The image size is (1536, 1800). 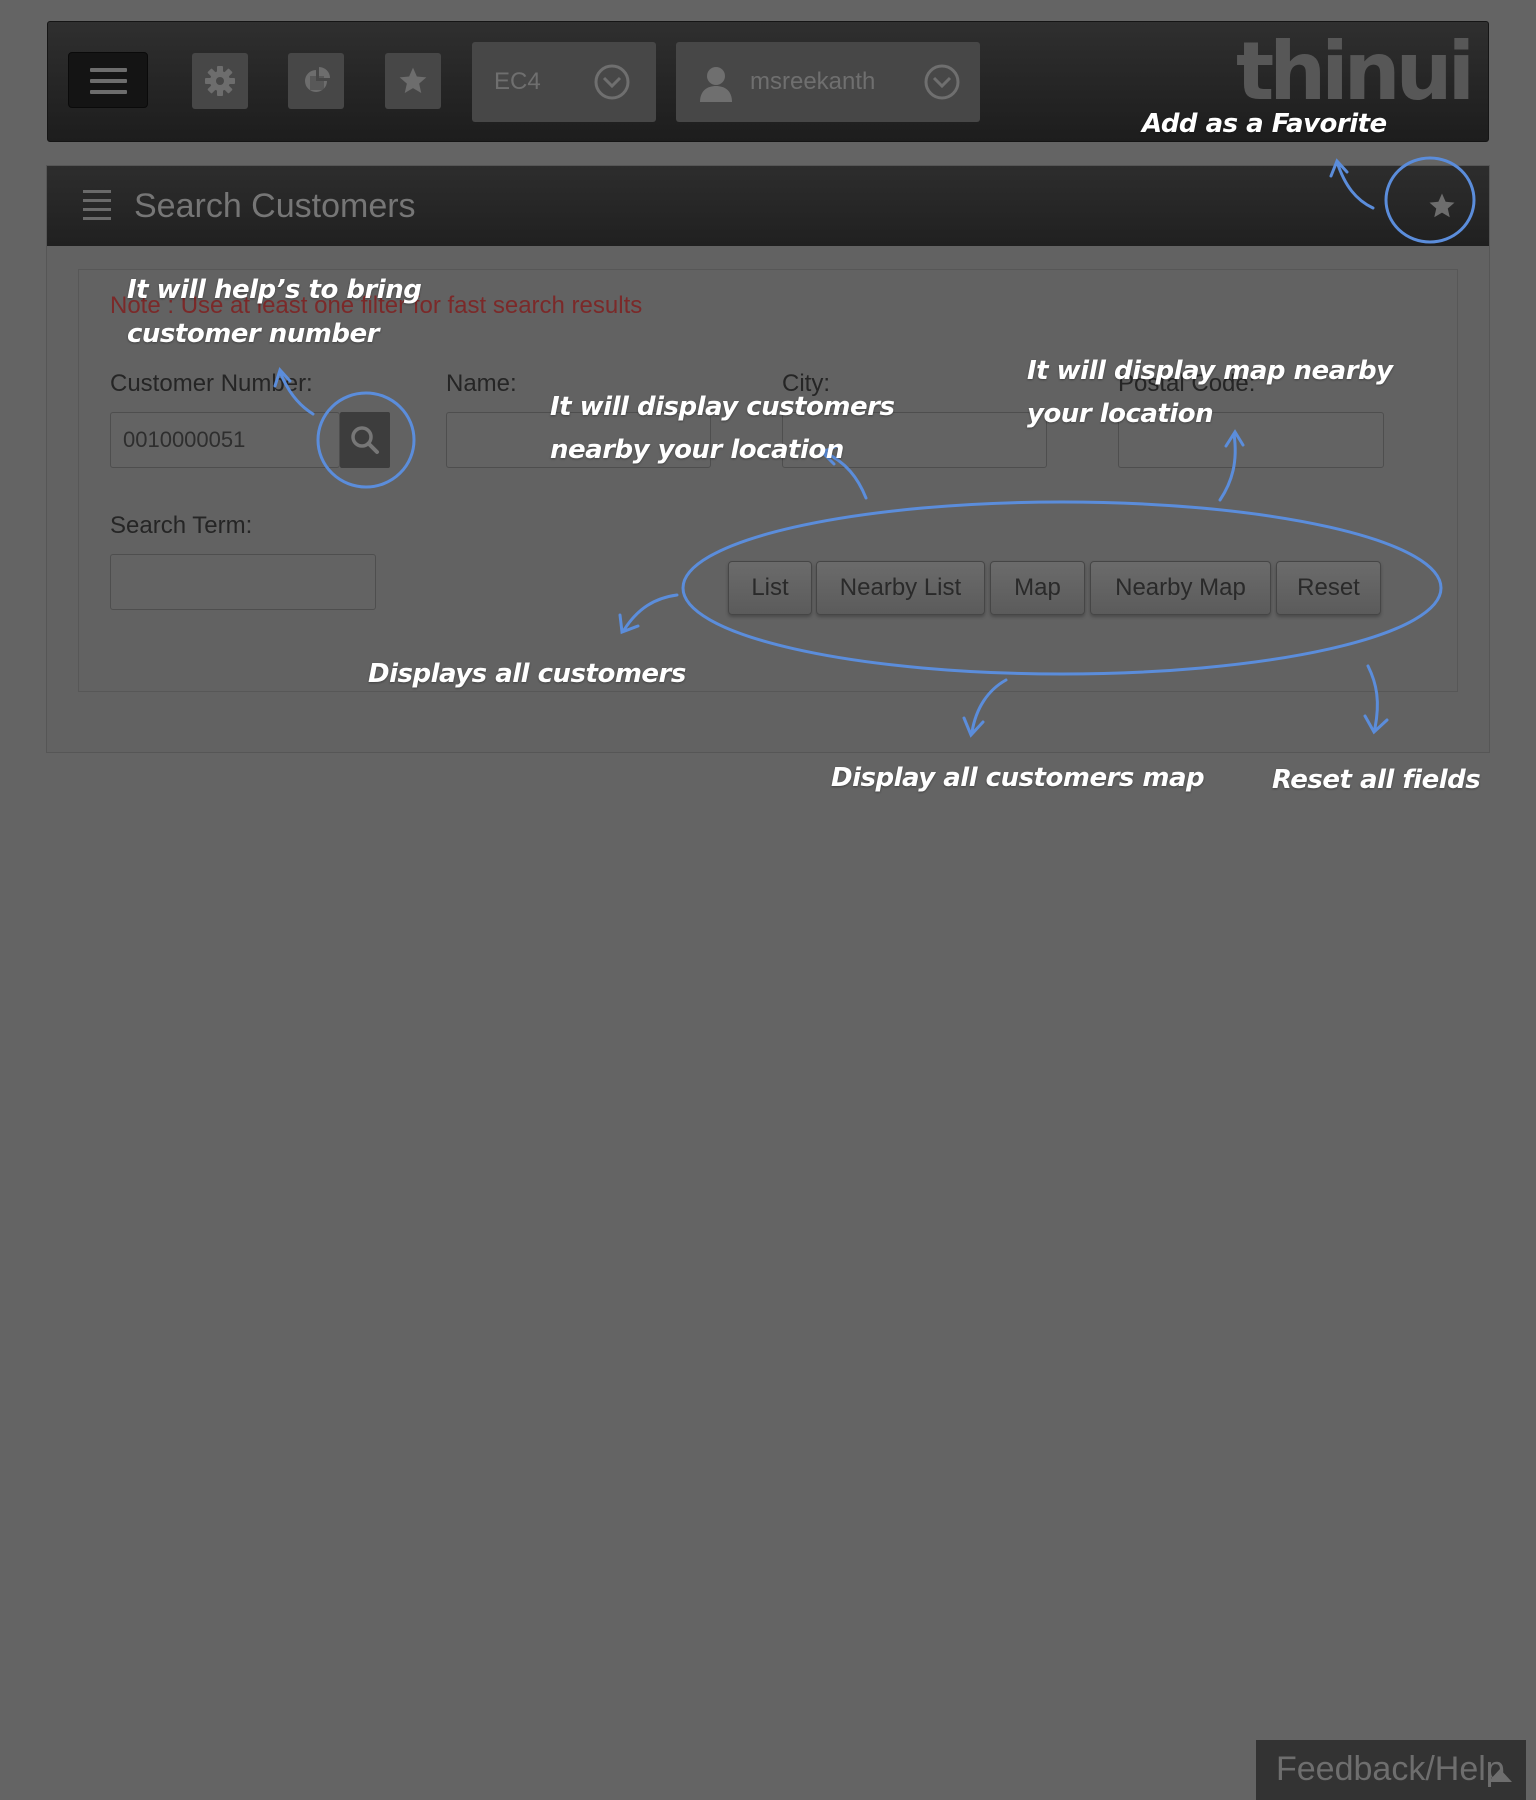 What do you see at coordinates (697, 450) in the screenshot?
I see `nearby-list-annotation-line2: nearby your location` at bounding box center [697, 450].